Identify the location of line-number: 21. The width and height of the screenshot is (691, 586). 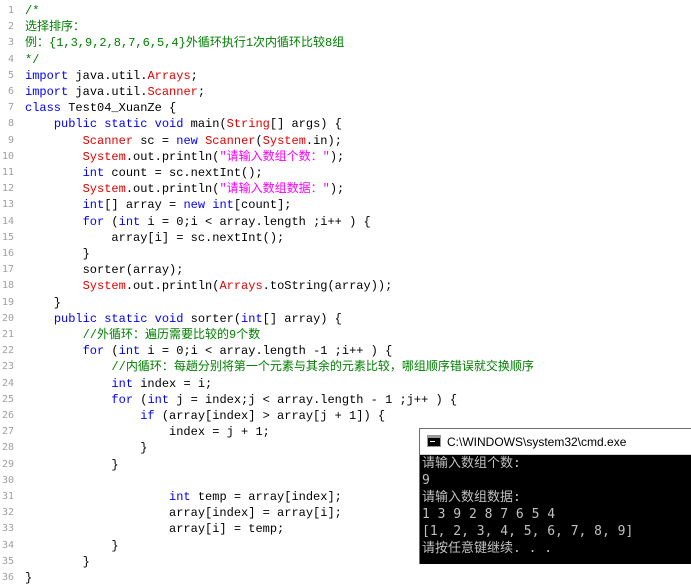
(7, 334).